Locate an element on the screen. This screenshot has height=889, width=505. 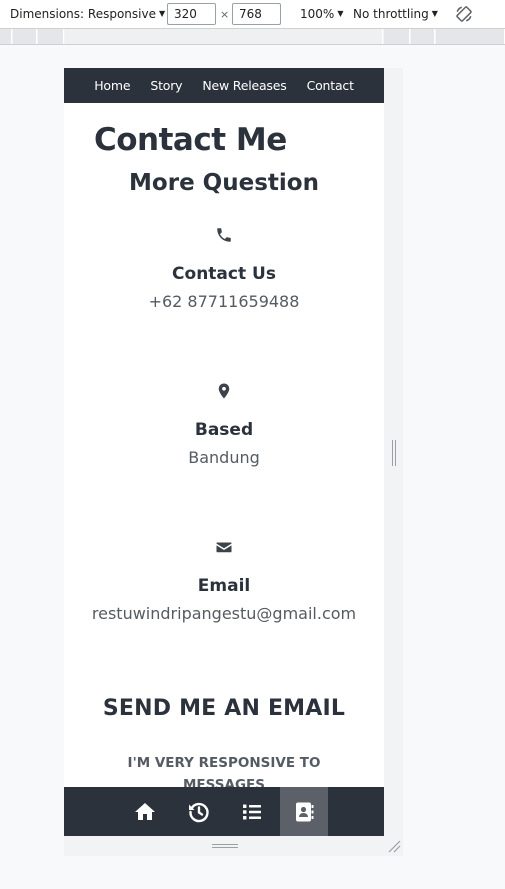
tab-home is located at coordinates (145, 811).